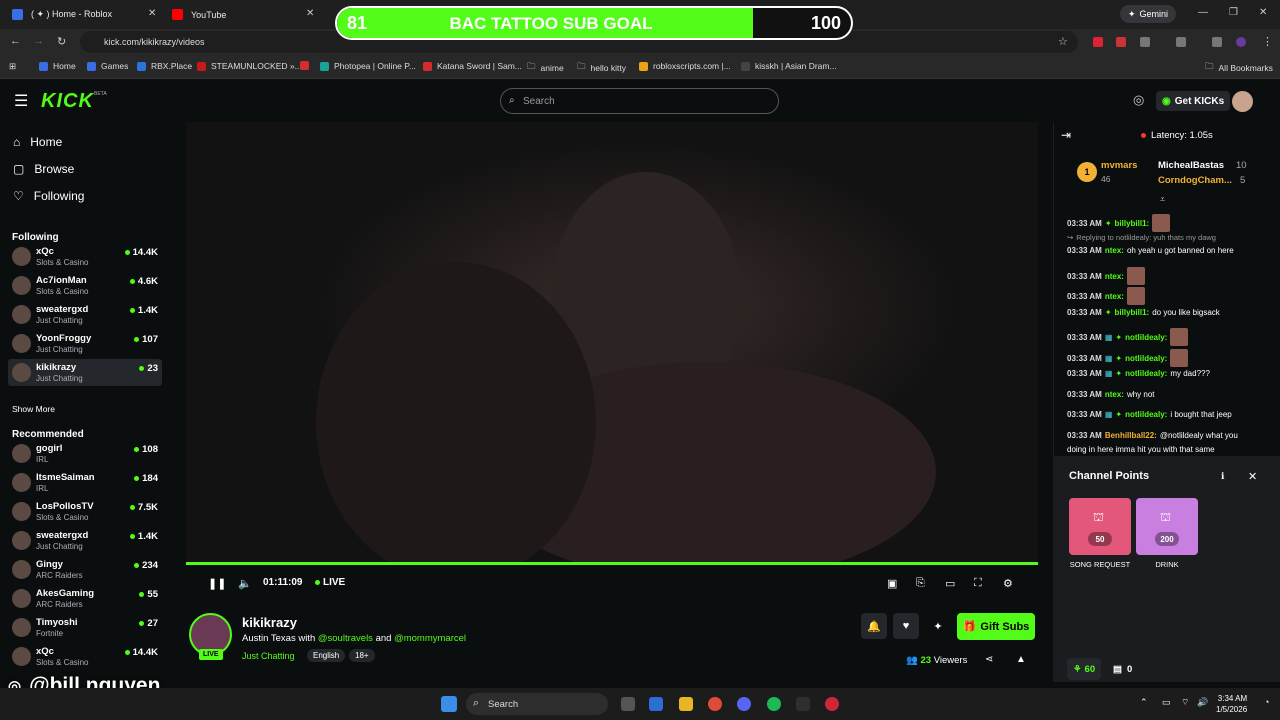 The height and width of the screenshot is (720, 1280). I want to click on sidebar-channel-gingy: Gingy ARC Raiders 234, so click(85, 569).